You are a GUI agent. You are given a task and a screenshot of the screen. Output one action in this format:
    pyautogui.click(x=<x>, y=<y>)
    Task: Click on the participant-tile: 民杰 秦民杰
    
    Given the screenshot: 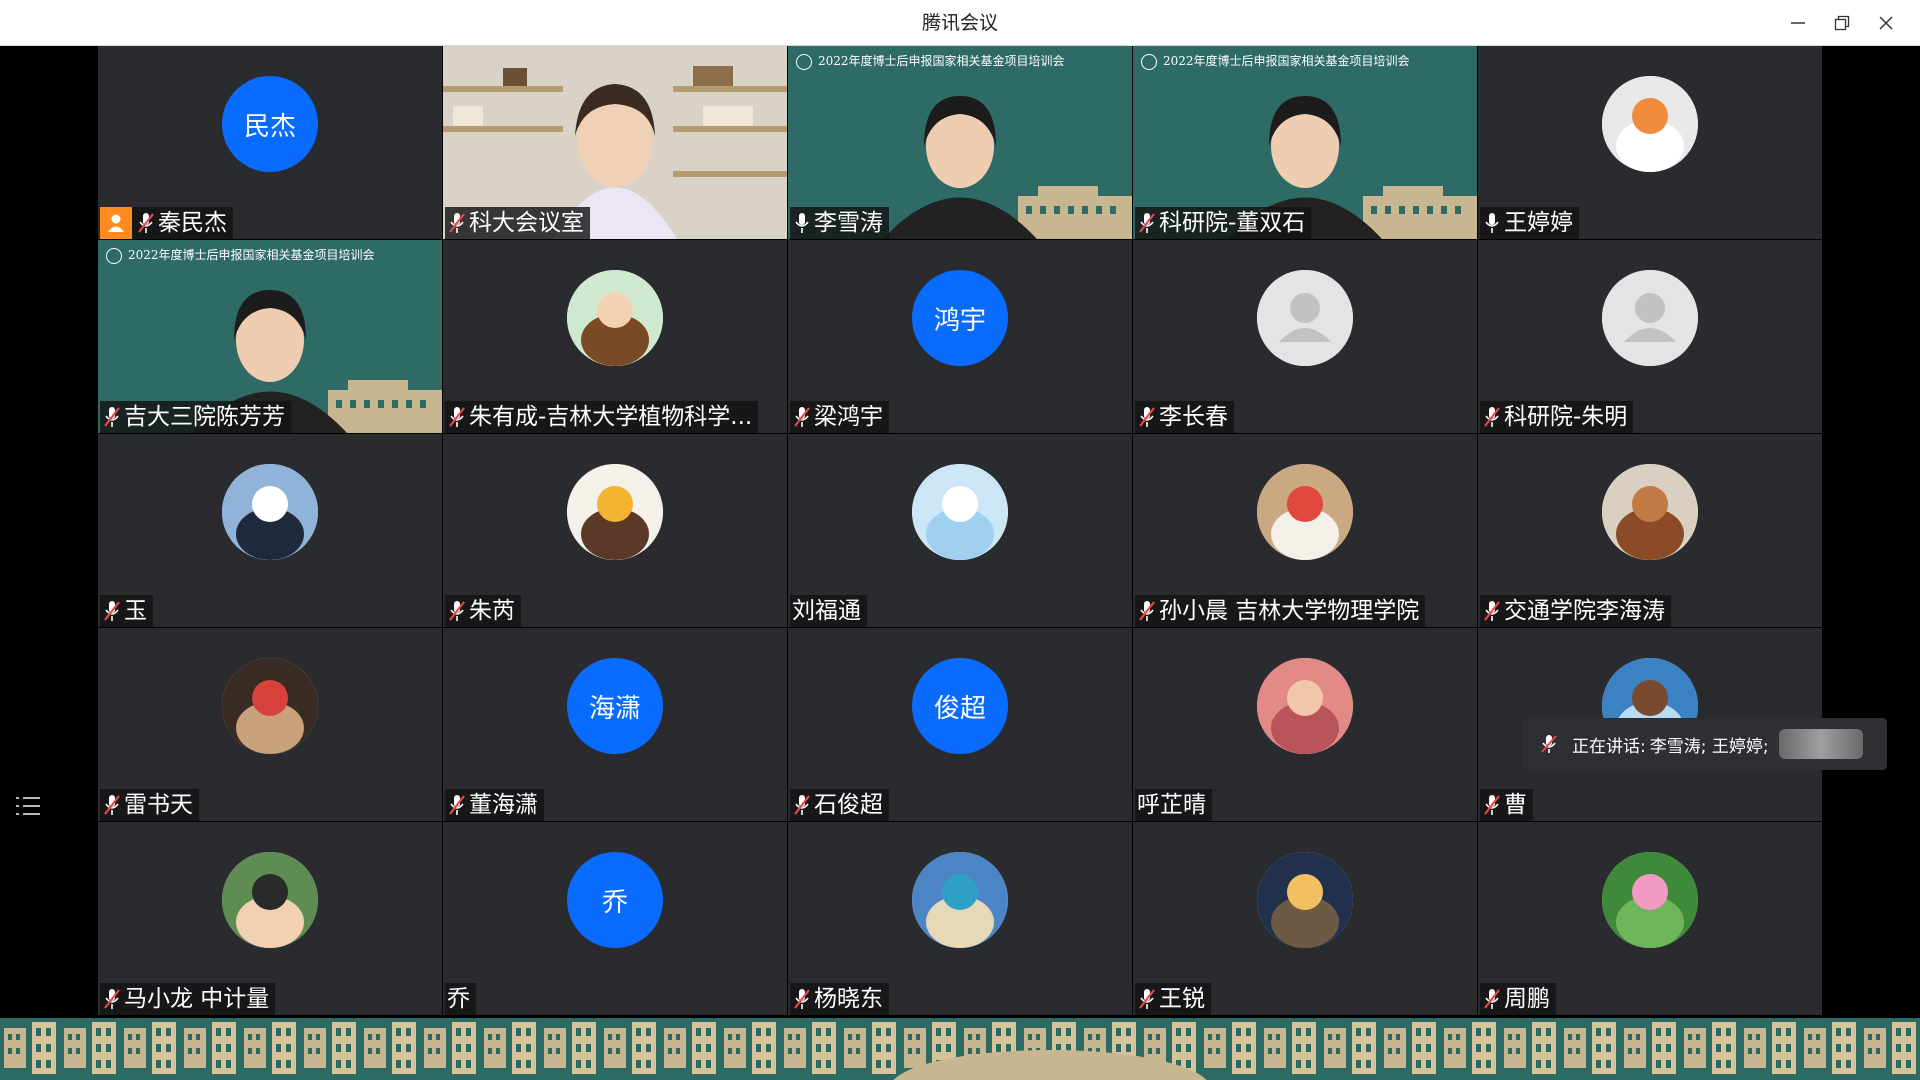 What is the action you would take?
    pyautogui.click(x=270, y=142)
    